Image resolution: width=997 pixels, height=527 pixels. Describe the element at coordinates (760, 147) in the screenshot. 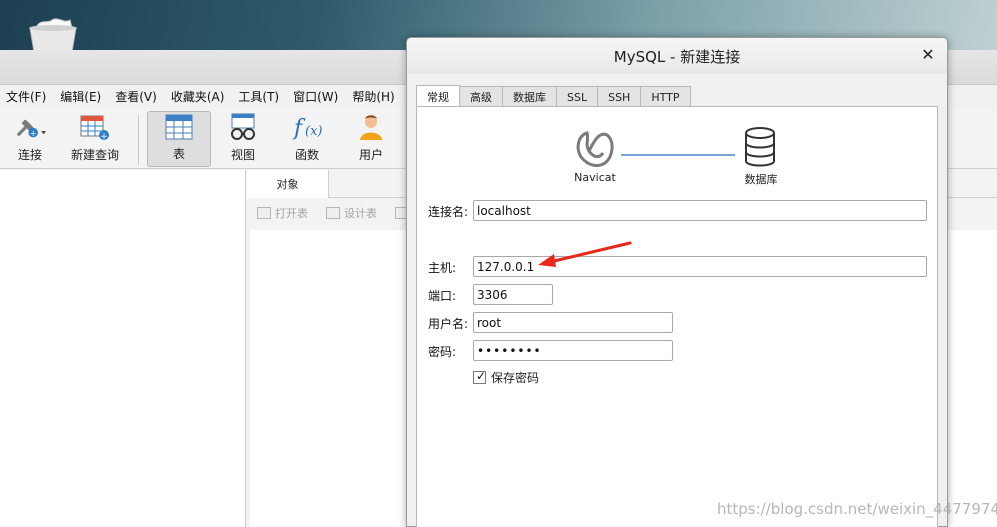

I see `database-icon` at that location.